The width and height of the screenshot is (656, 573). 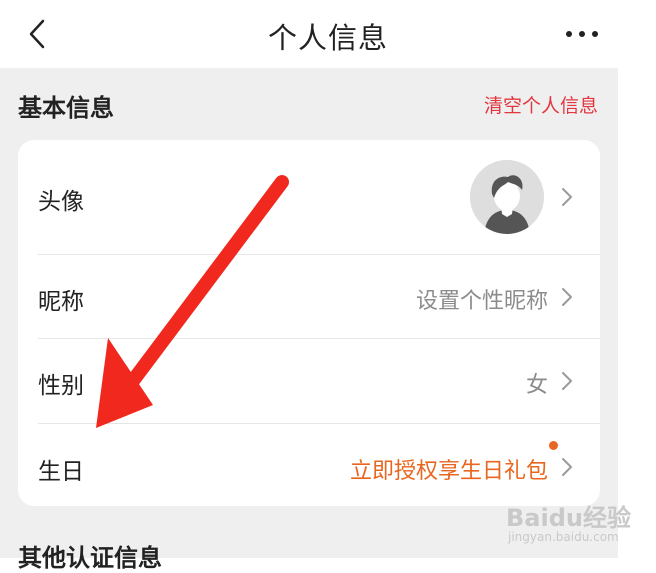 I want to click on section-title-basic: 基本信息, so click(x=66, y=108).